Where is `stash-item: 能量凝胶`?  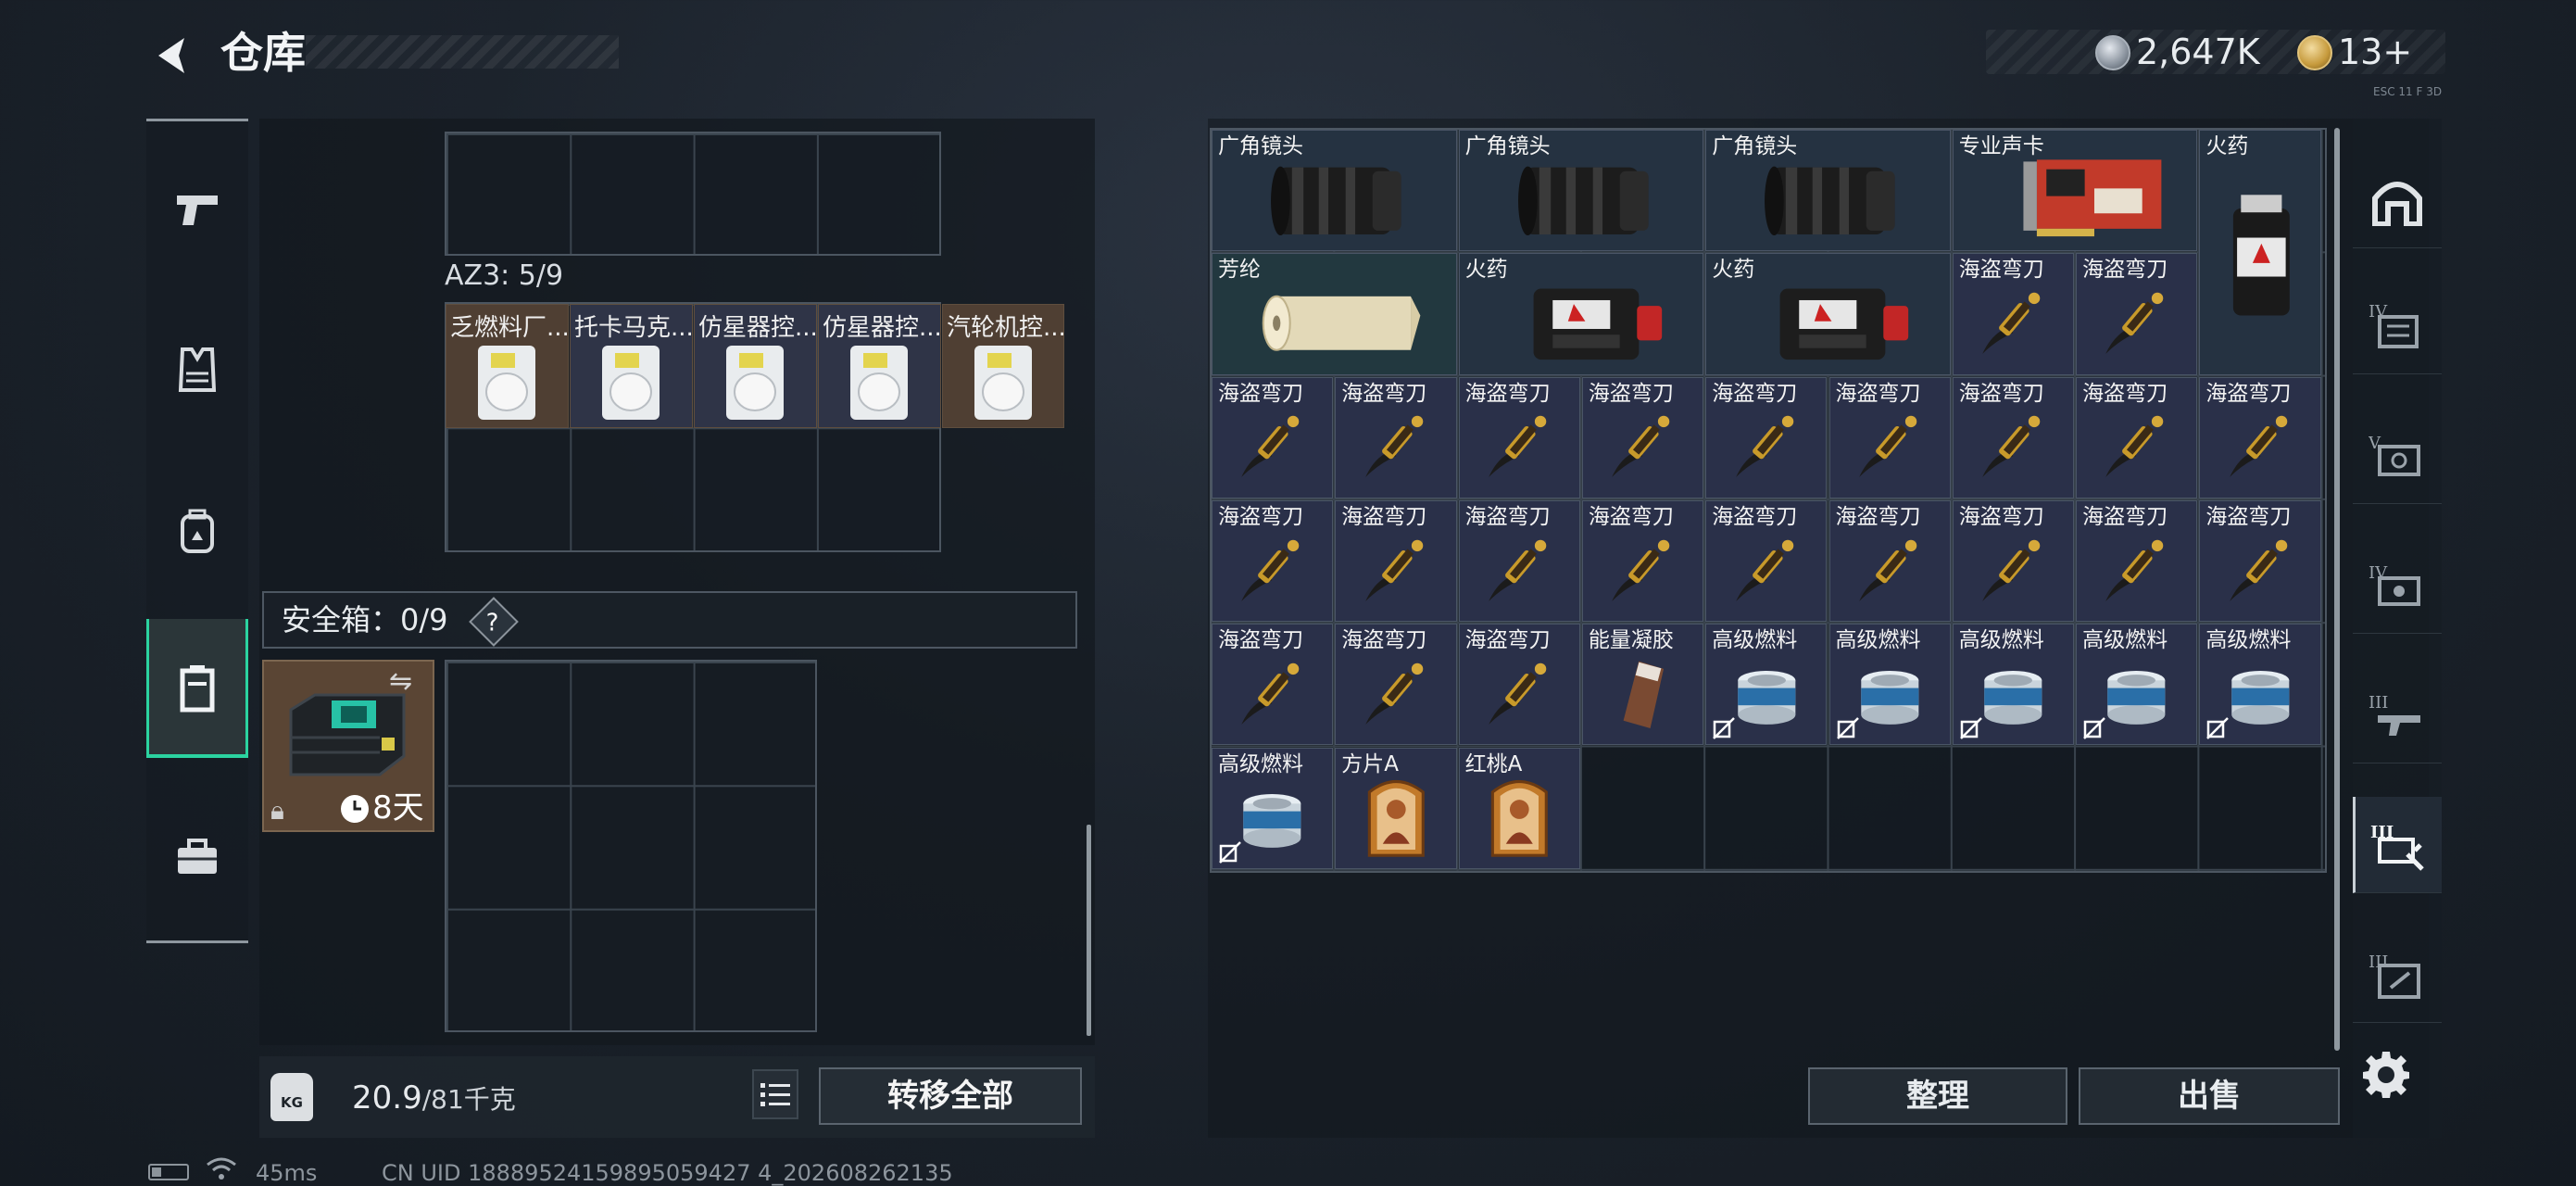
stash-item: 能量凝胶 is located at coordinates (1642, 685).